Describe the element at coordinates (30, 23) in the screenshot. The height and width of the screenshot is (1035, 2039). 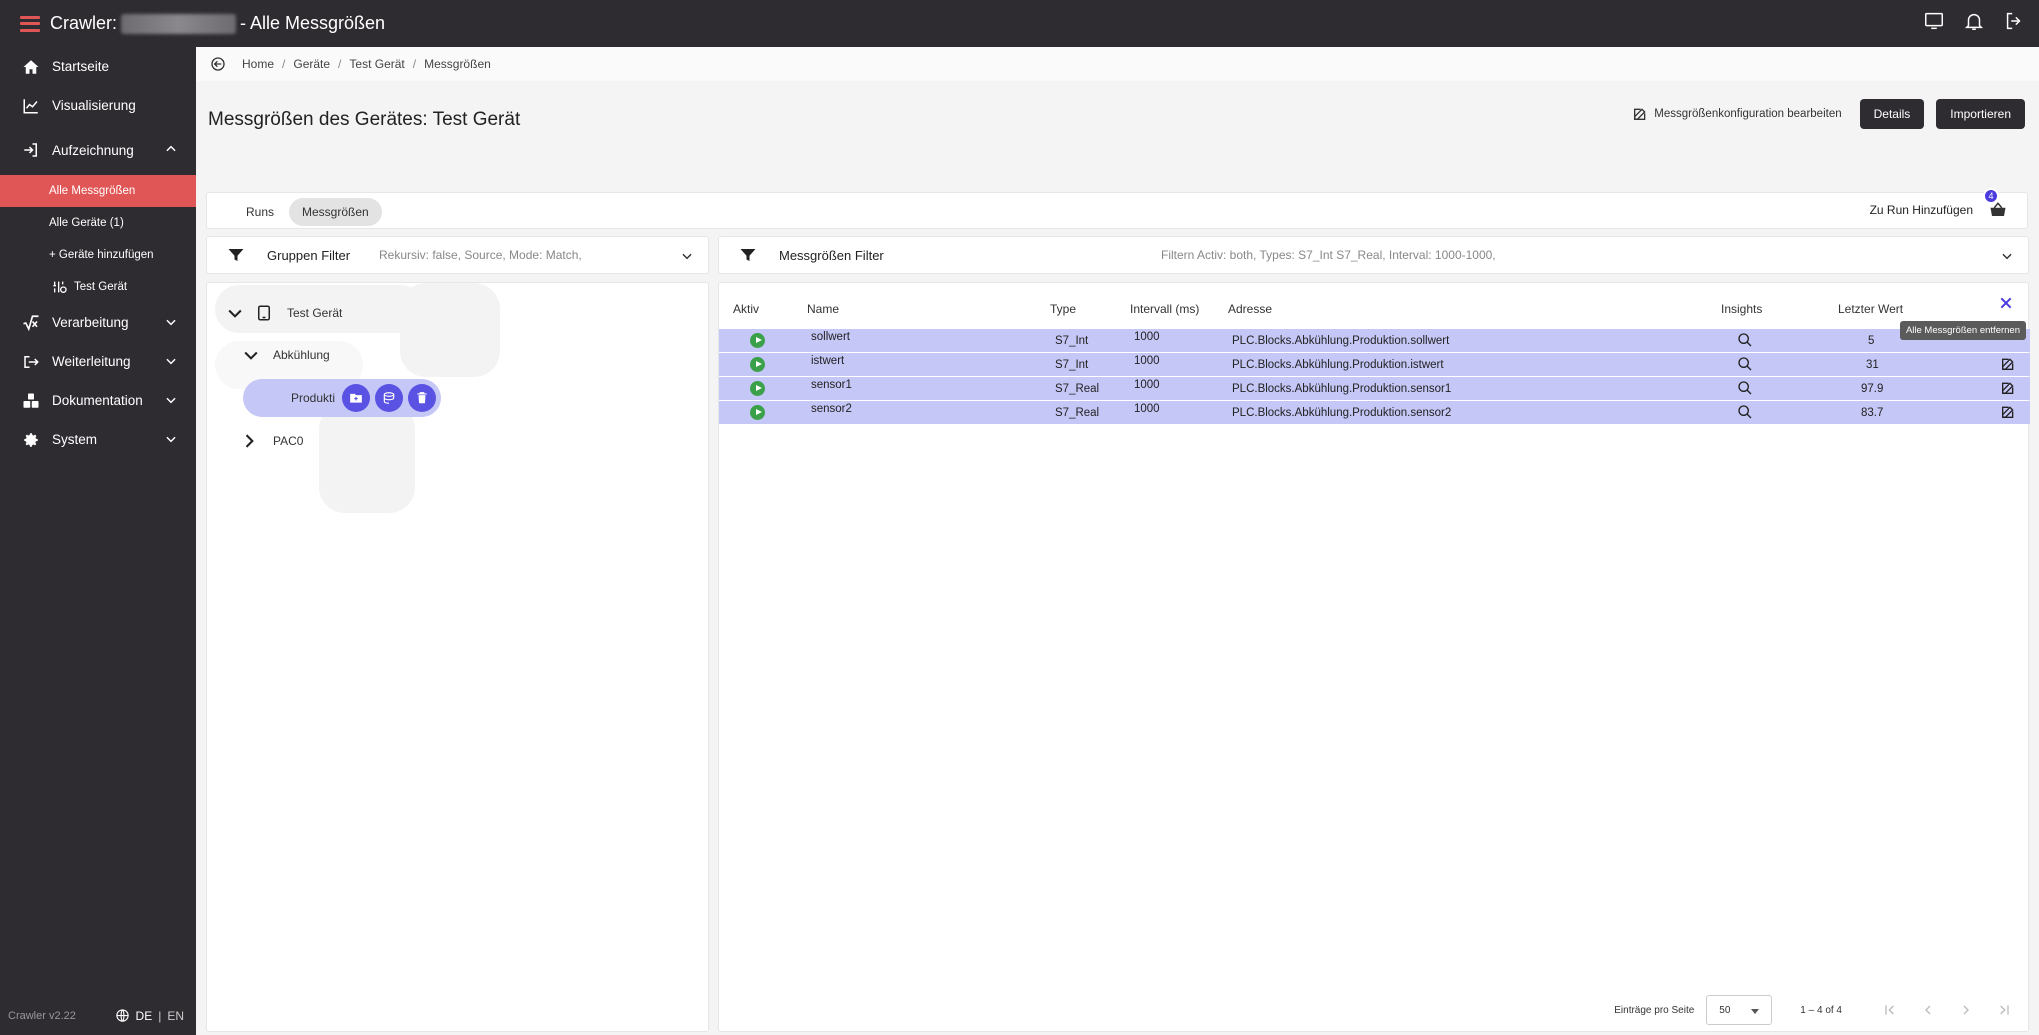
I see `menu-icon` at that location.